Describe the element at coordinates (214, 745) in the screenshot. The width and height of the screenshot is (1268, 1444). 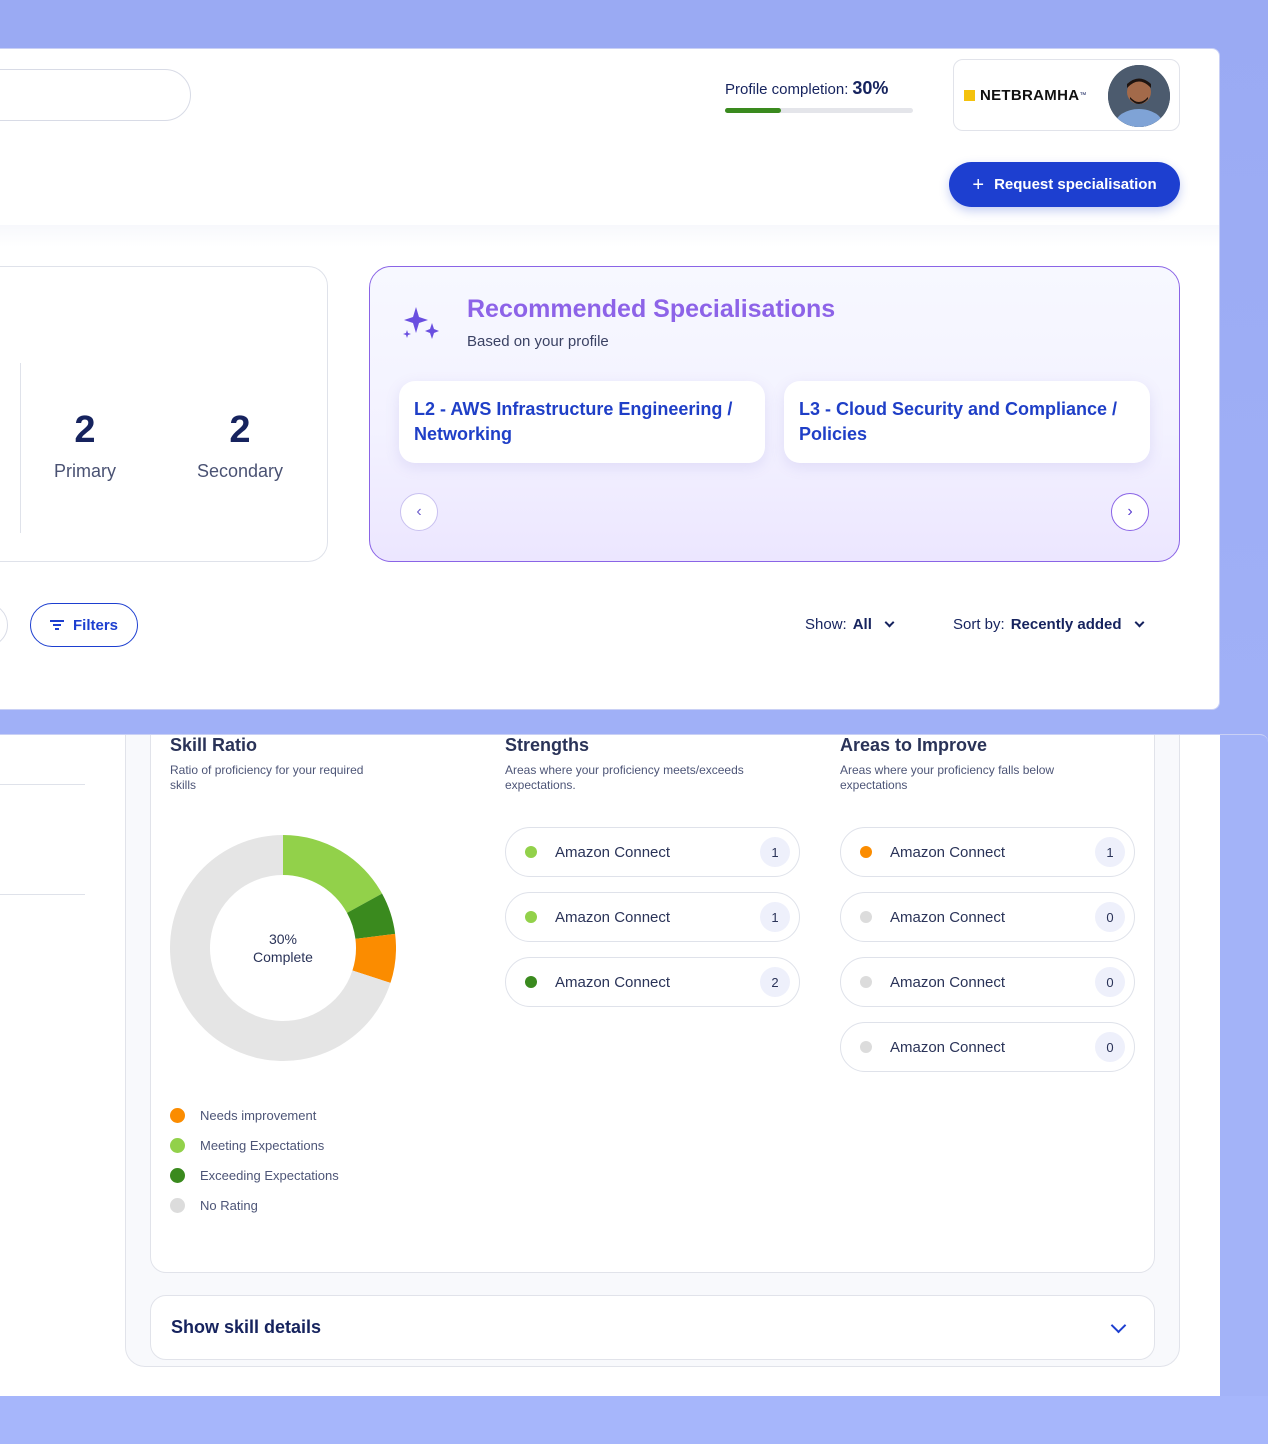
I see `skill-ratio-title: Skill Ratio` at that location.